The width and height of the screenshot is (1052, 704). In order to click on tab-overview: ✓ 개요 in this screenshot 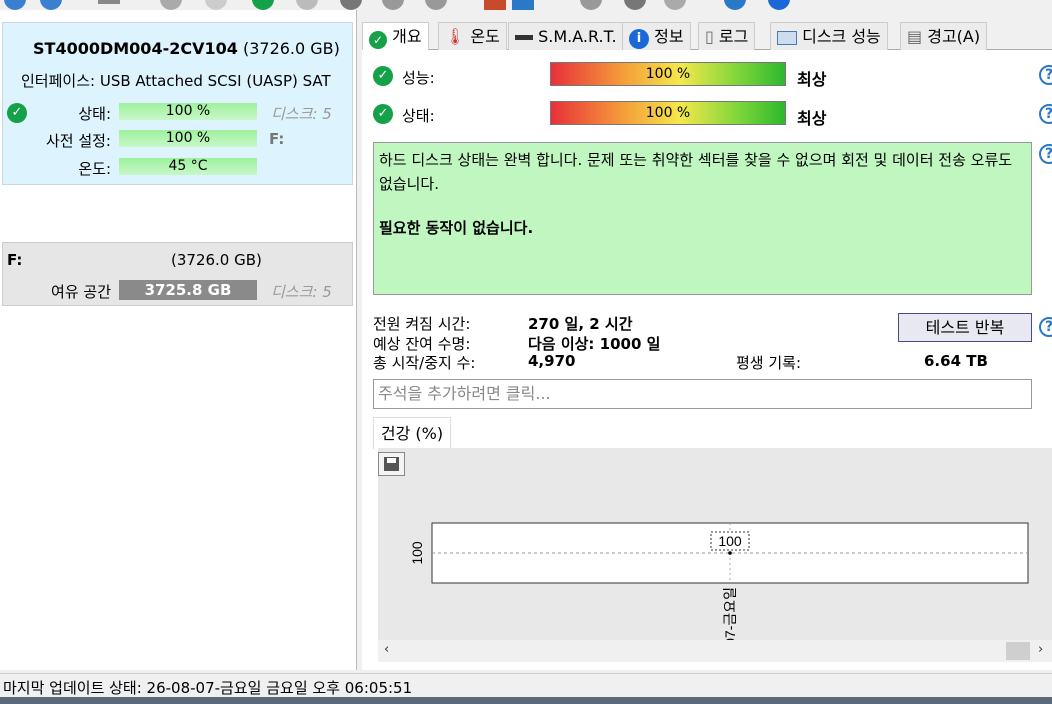, I will do `click(395, 37)`.